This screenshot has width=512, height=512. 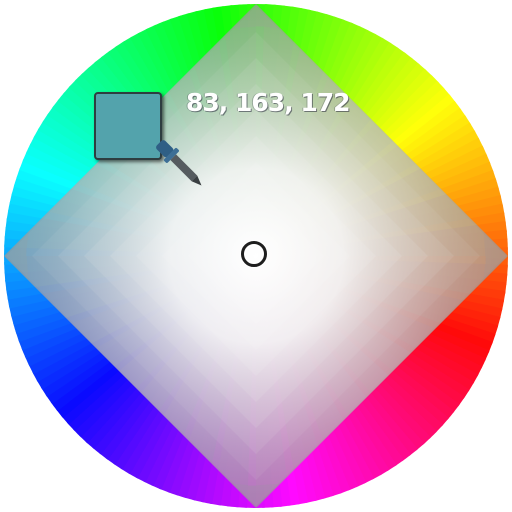 I want to click on color-cursor-ring, so click(x=254, y=254).